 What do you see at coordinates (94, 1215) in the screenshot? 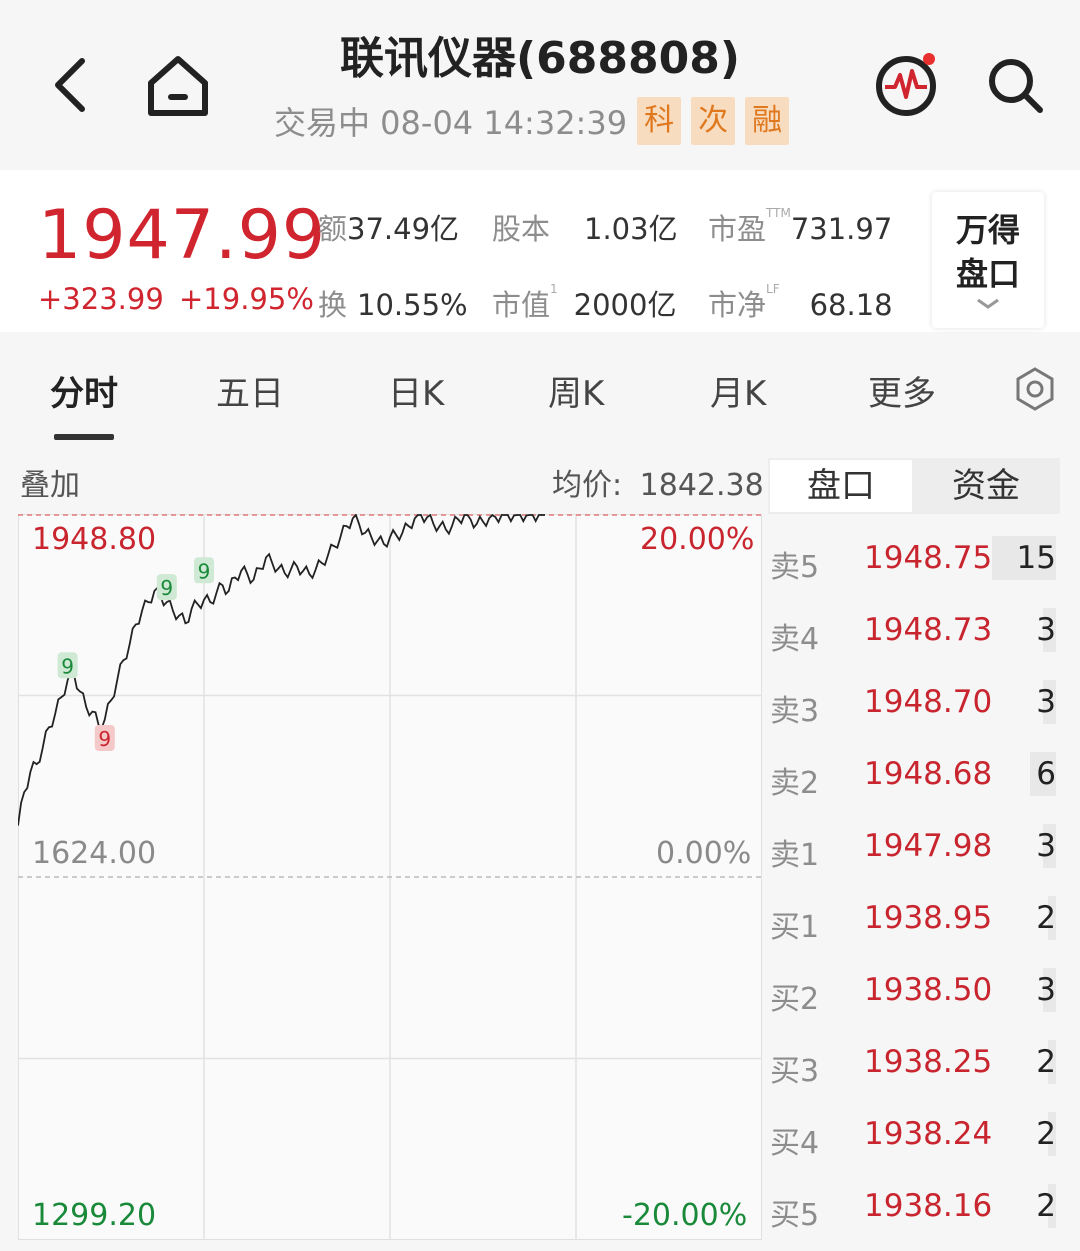
I see `y-label-min: 1299.20` at bounding box center [94, 1215].